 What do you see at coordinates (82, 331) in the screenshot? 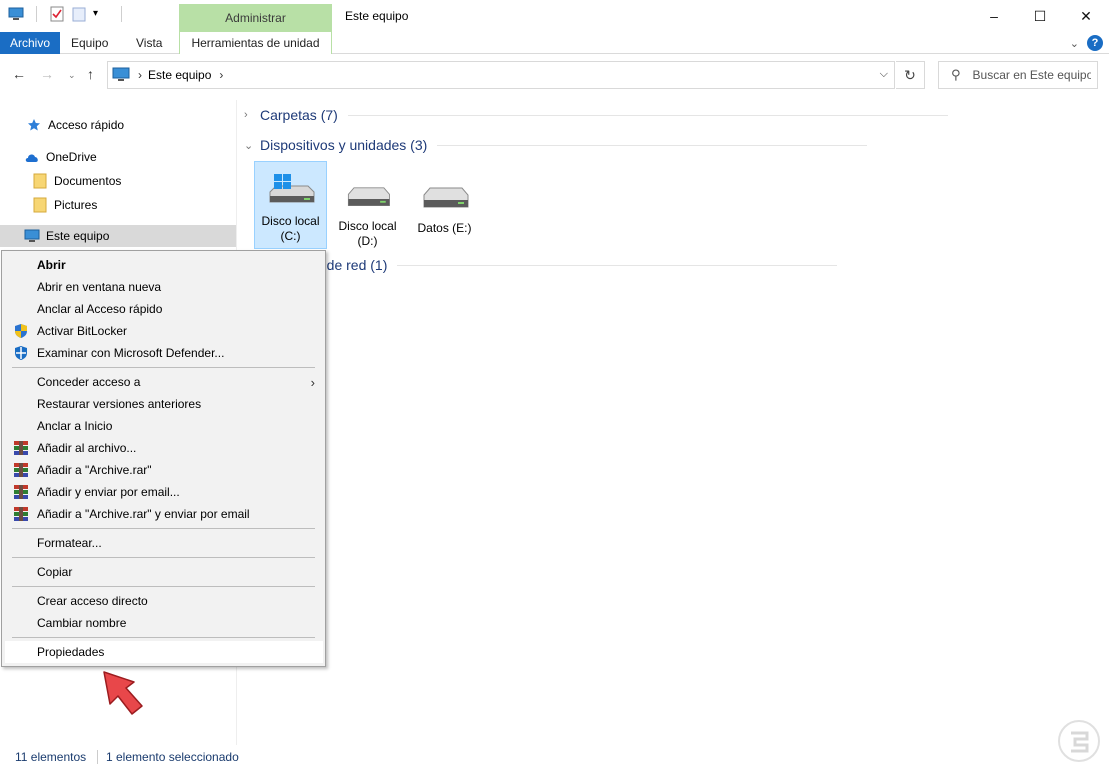
I see `menu-label: Activar BitLocker` at bounding box center [82, 331].